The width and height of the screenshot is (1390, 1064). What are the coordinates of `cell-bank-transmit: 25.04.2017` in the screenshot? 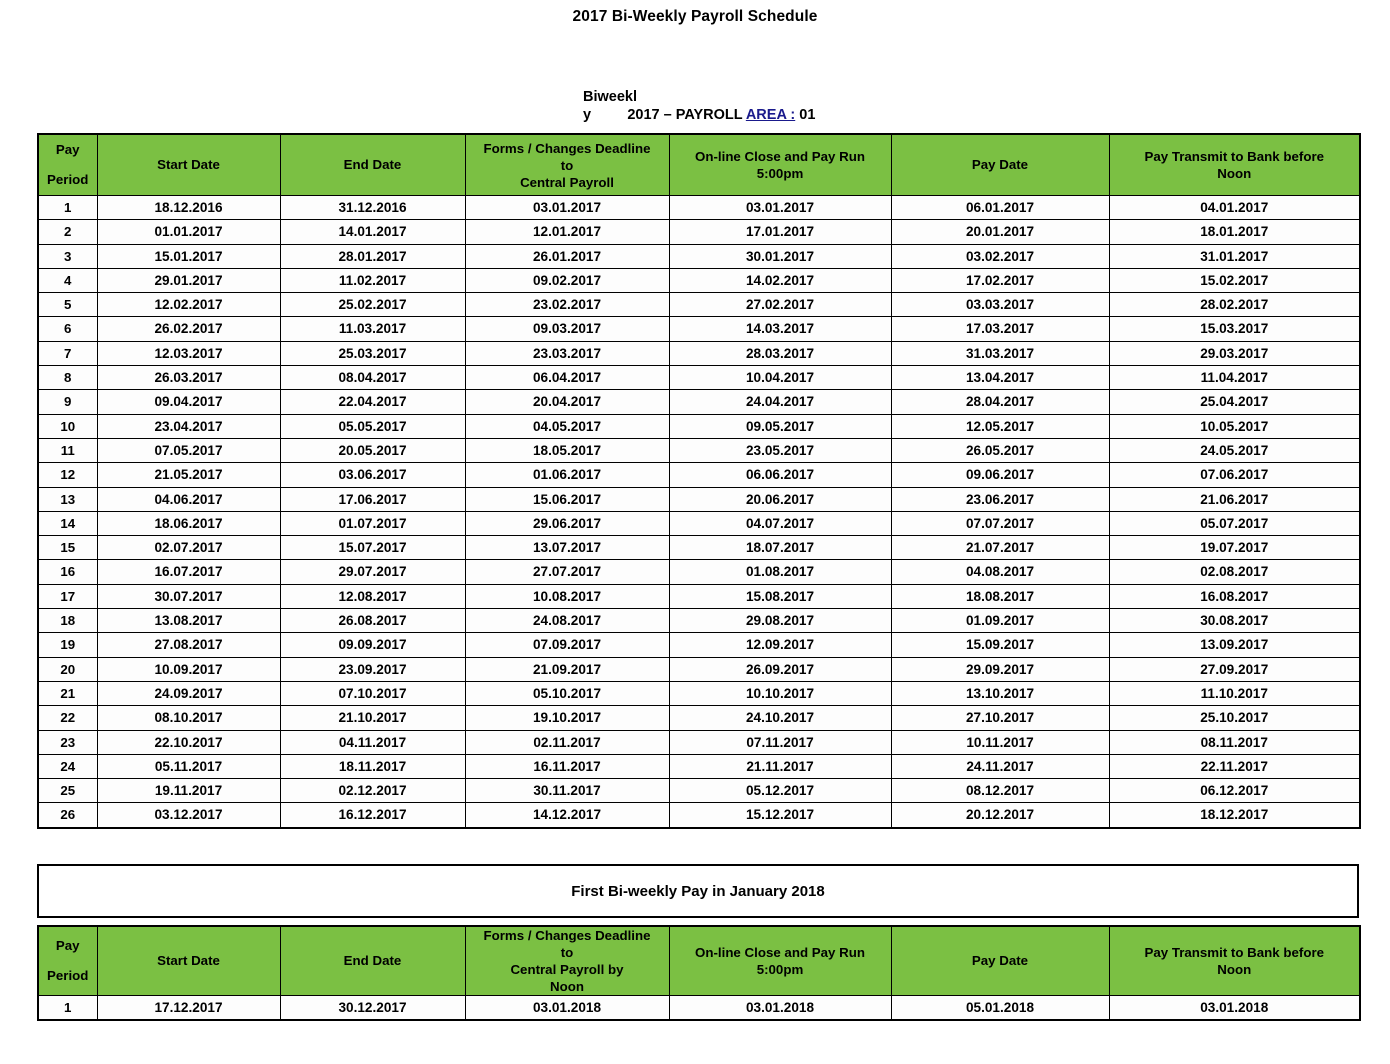 It's located at (1234, 402).